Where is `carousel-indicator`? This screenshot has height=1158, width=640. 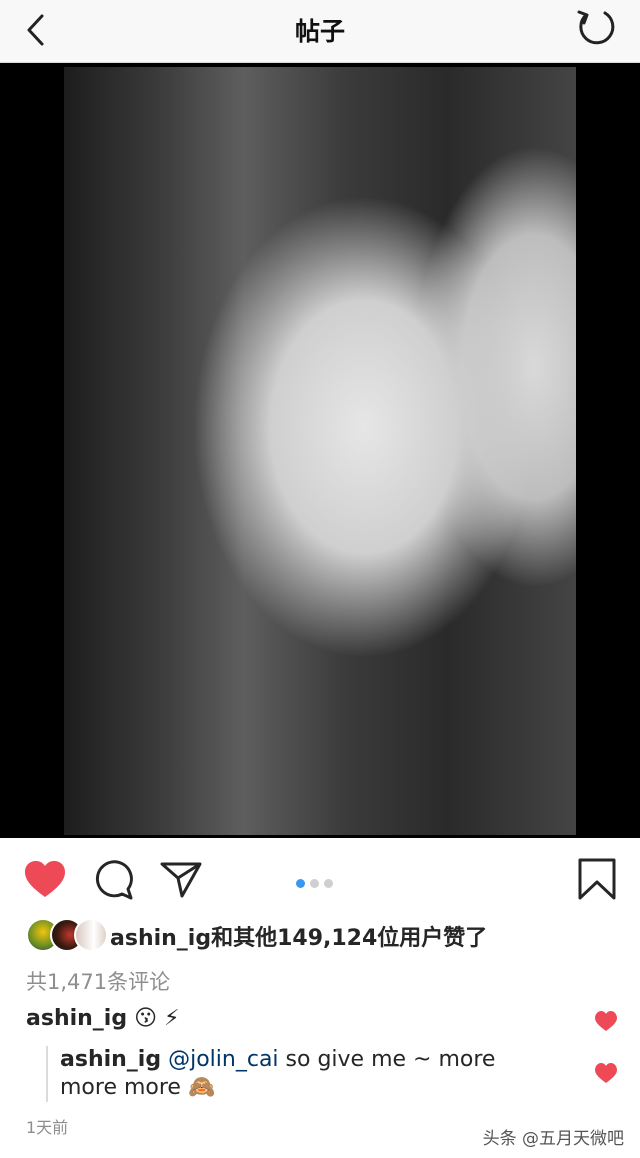 carousel-indicator is located at coordinates (317, 882).